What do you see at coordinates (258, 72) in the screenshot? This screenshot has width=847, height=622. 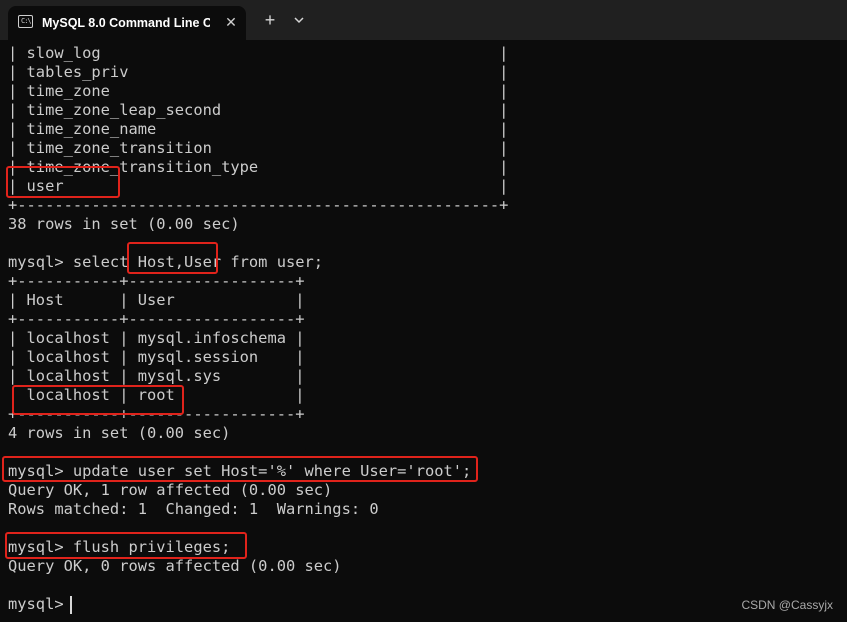 I see `terminal-line: | tables_priv |` at bounding box center [258, 72].